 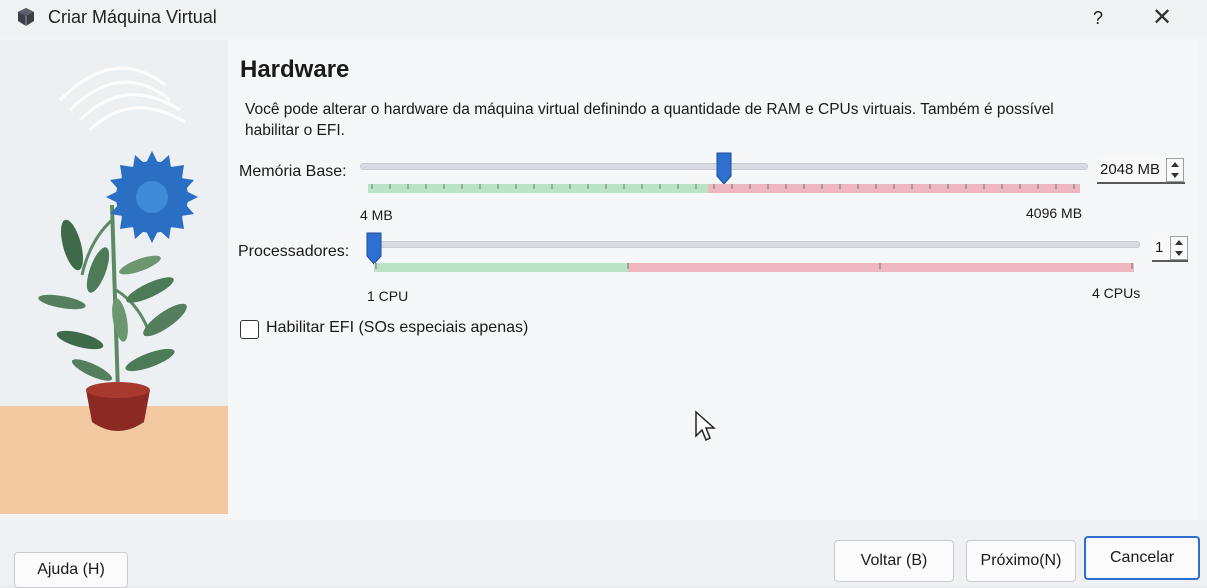 What do you see at coordinates (26, 17) in the screenshot?
I see `virtualbox-icon` at bounding box center [26, 17].